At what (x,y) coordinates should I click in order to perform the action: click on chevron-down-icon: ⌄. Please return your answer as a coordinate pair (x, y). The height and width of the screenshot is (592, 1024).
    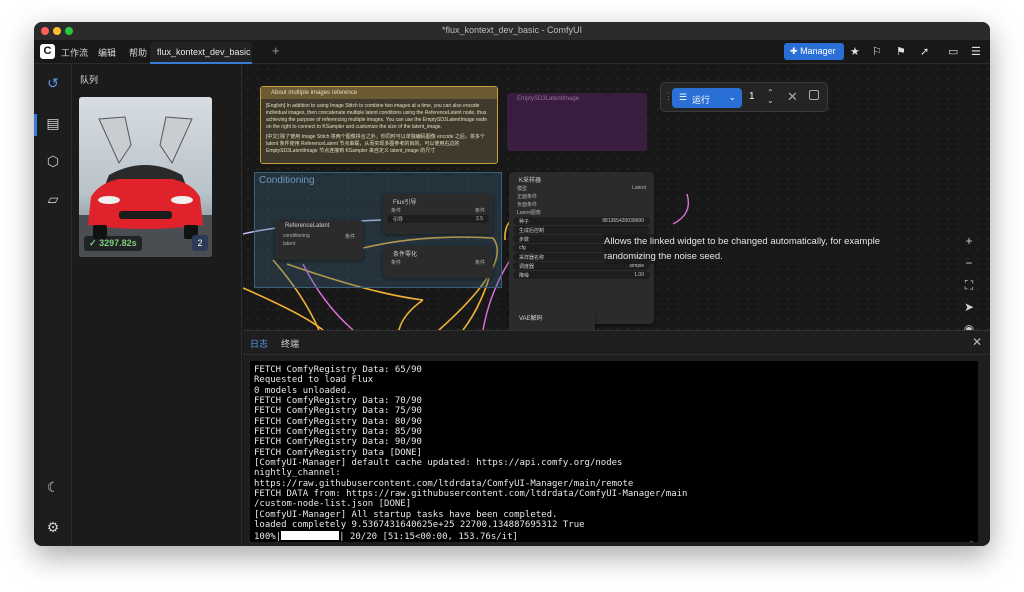
    Looking at the image, I should click on (732, 97).